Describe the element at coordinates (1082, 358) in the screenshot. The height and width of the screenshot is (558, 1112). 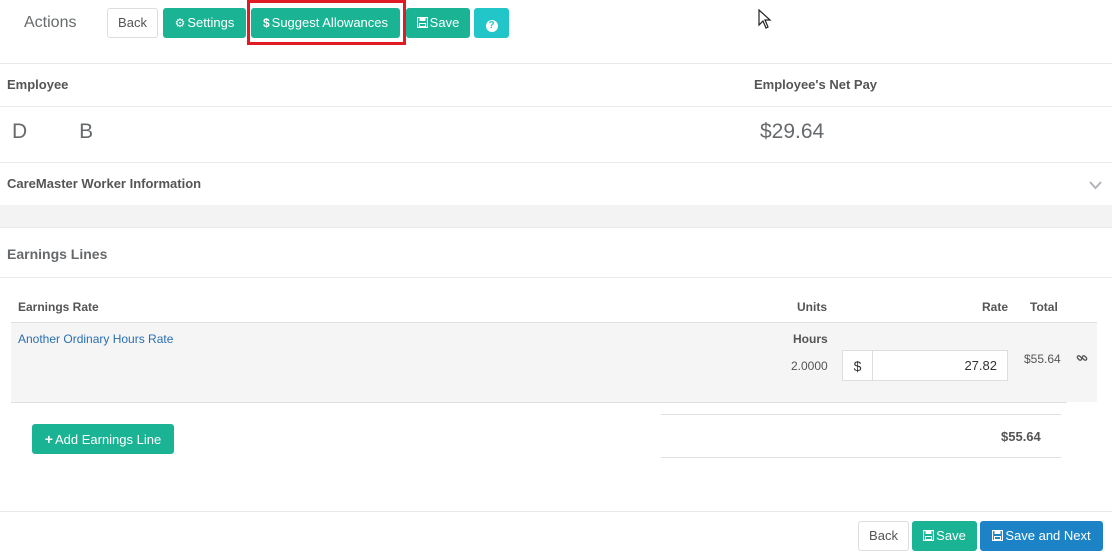
I see `link-icon` at that location.